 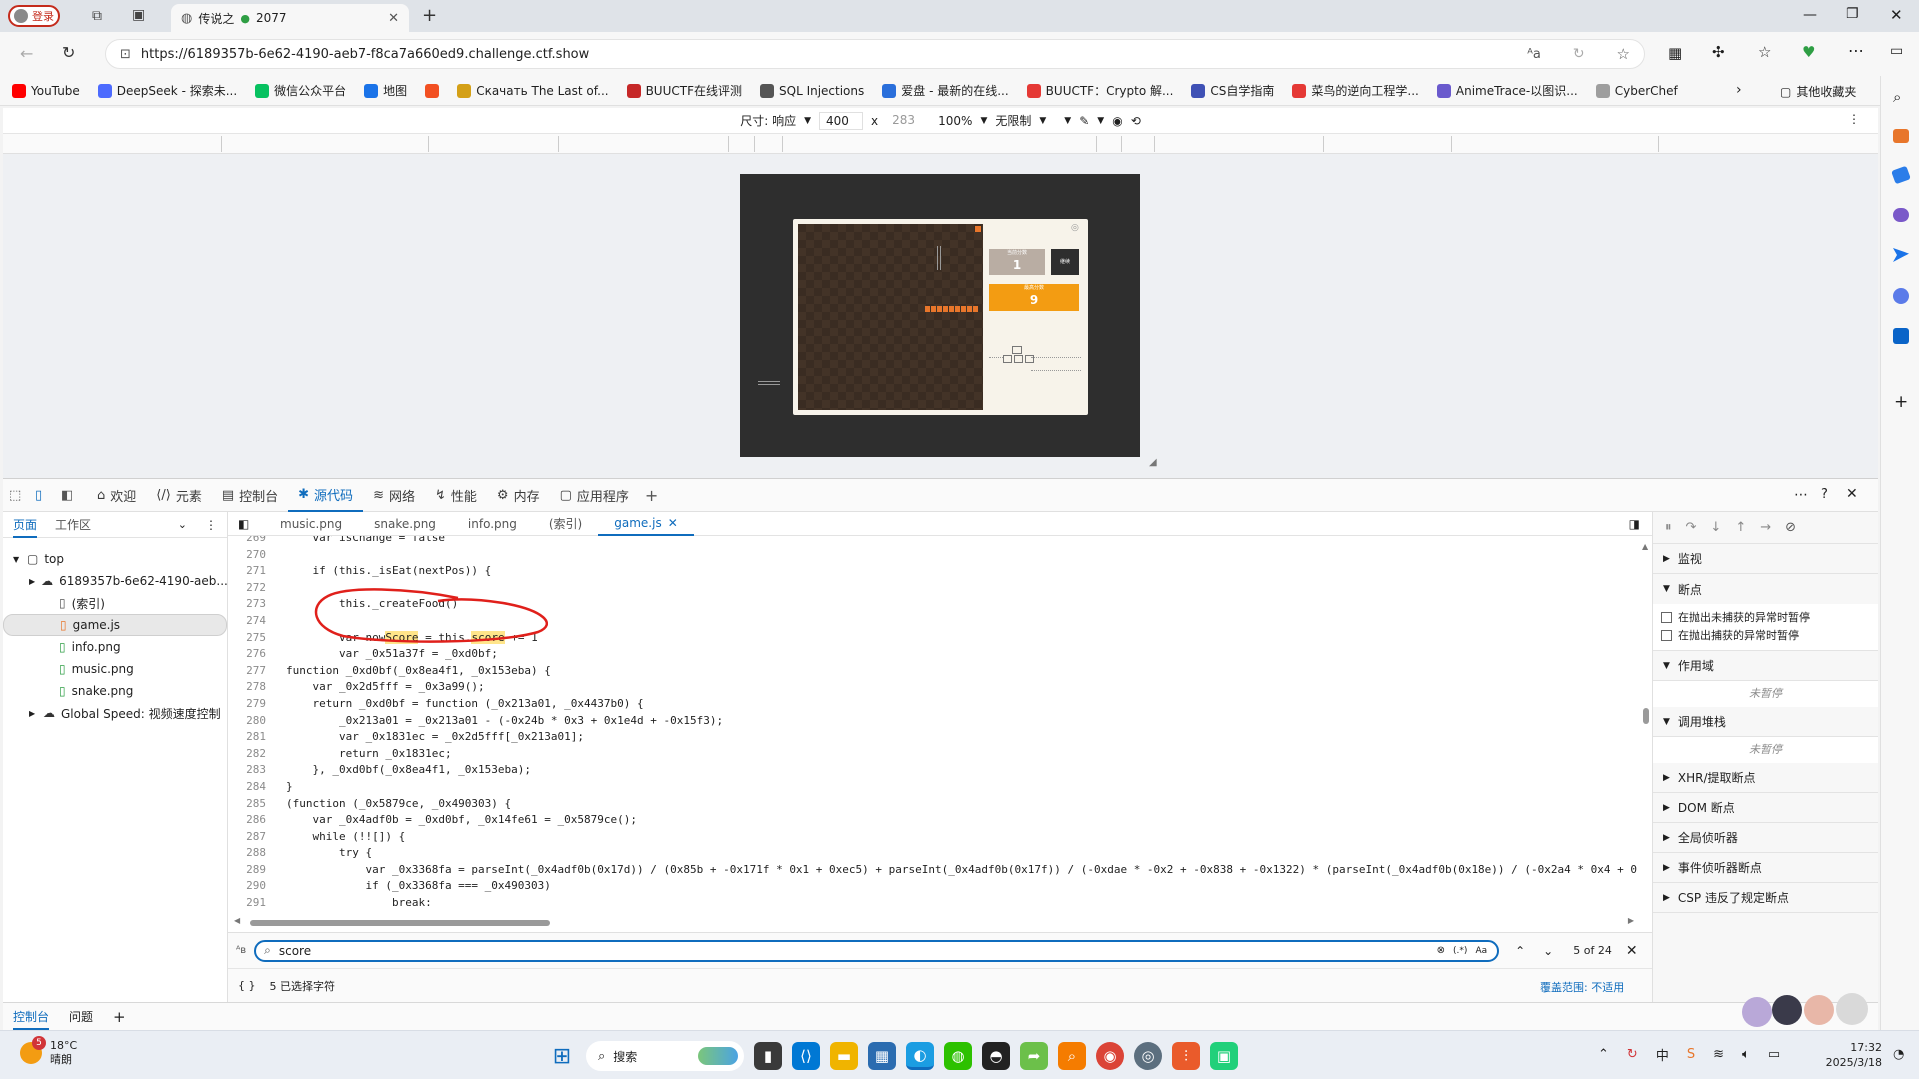 I want to click on shopping-icon, so click(x=1901, y=136).